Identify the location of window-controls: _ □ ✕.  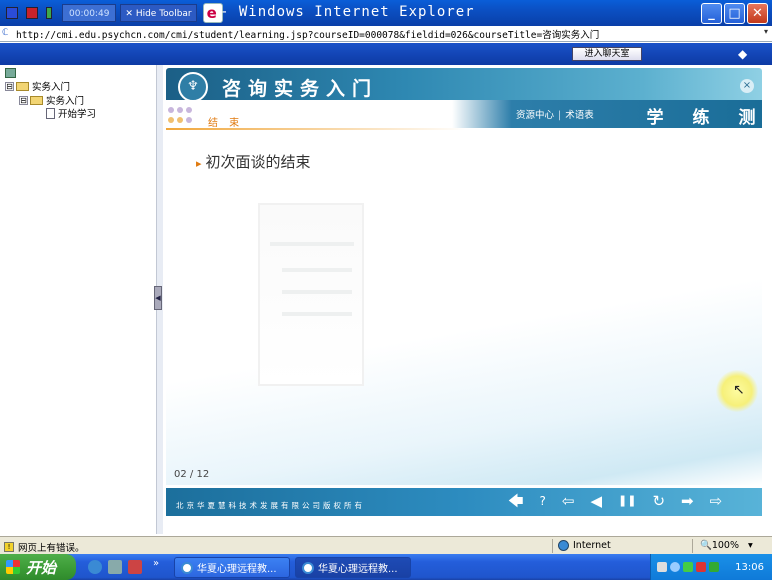
(734, 13).